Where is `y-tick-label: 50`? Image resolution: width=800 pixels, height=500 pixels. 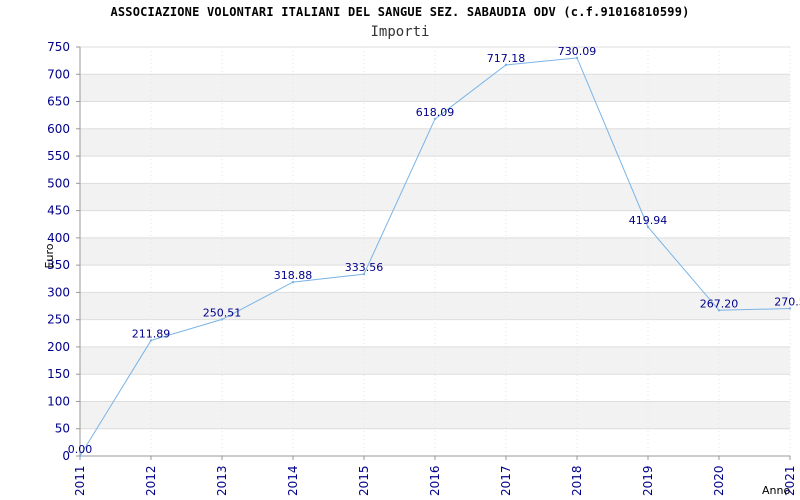
y-tick-label: 50 is located at coordinates (62, 429).